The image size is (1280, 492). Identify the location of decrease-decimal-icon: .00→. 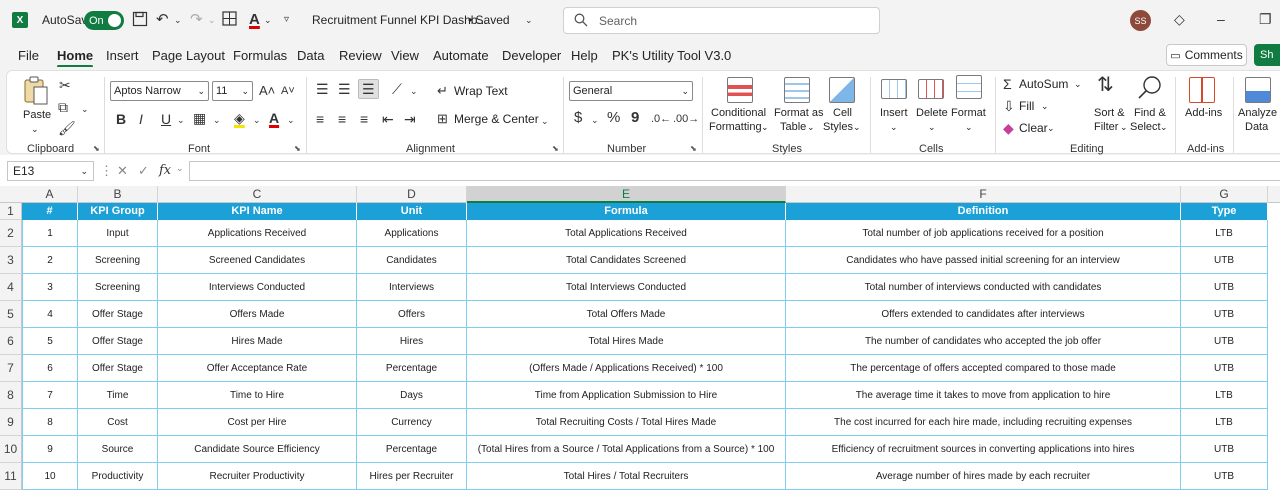
(686, 119).